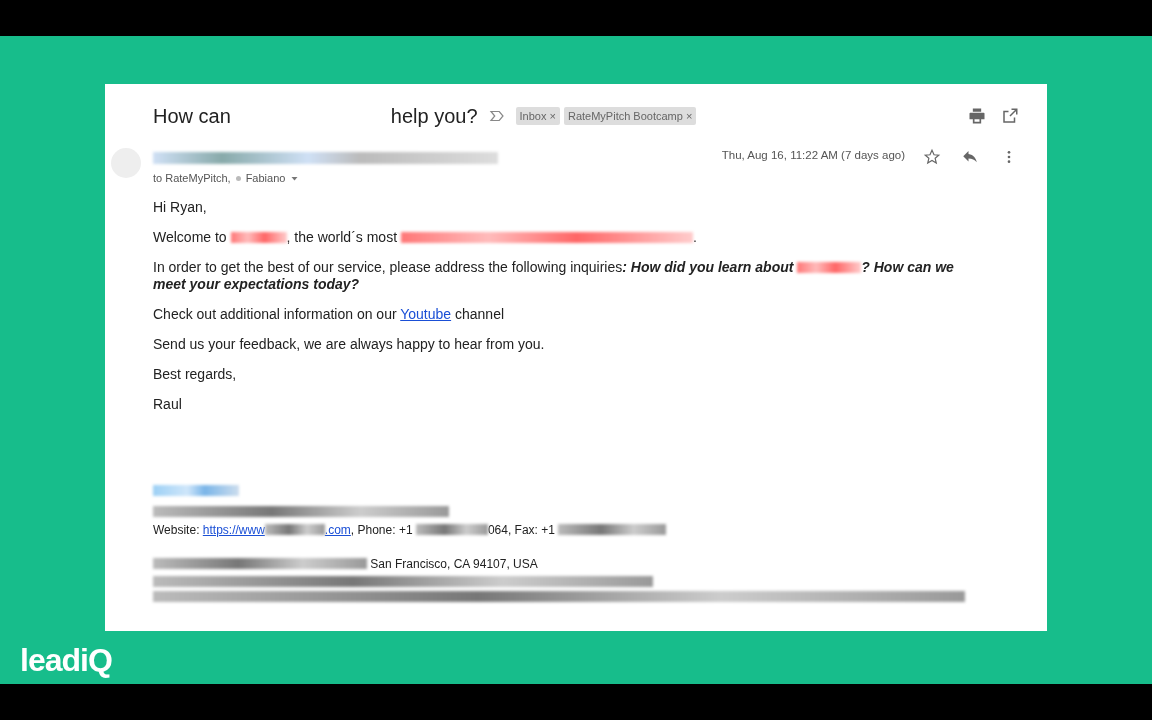  Describe the element at coordinates (434, 116) in the screenshot. I see `subject-text: help you?` at that location.